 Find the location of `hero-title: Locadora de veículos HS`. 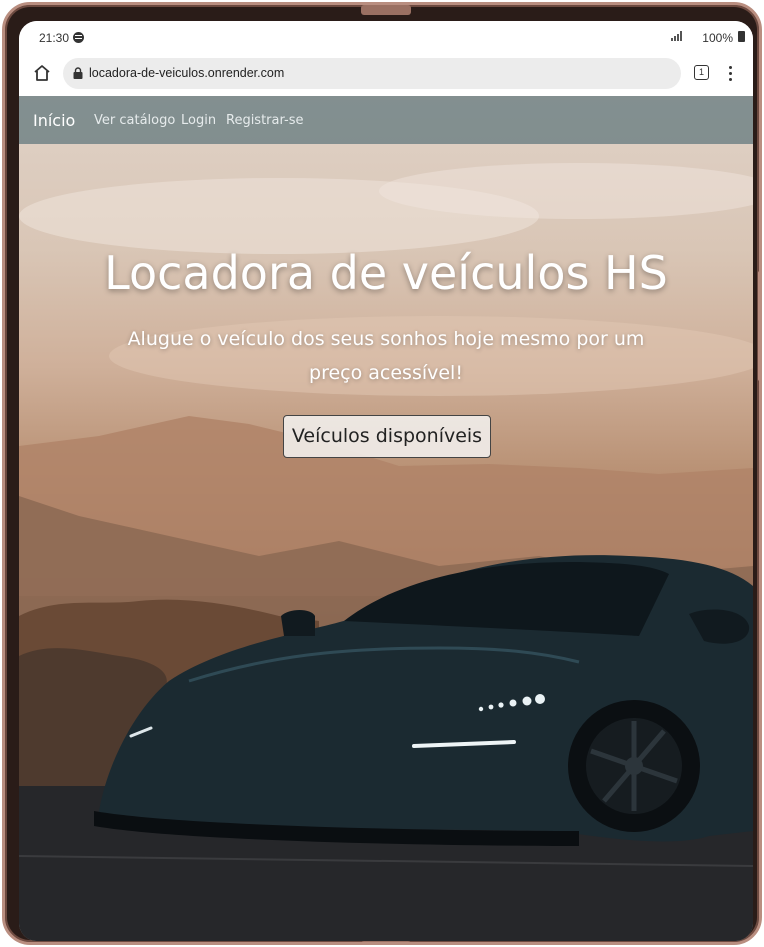

hero-title: Locadora de veículos HS is located at coordinates (386, 273).